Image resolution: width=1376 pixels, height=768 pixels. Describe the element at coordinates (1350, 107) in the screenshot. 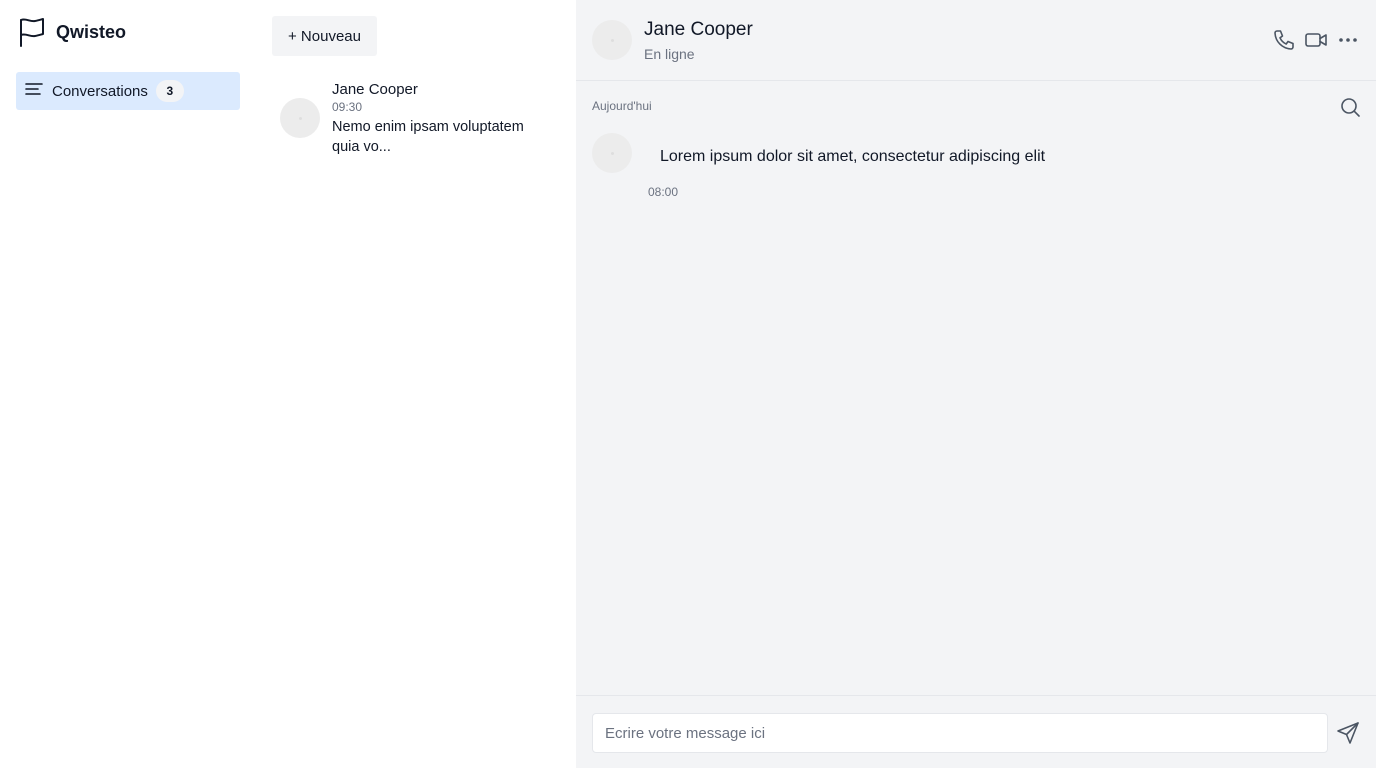

I see `search-icon` at that location.